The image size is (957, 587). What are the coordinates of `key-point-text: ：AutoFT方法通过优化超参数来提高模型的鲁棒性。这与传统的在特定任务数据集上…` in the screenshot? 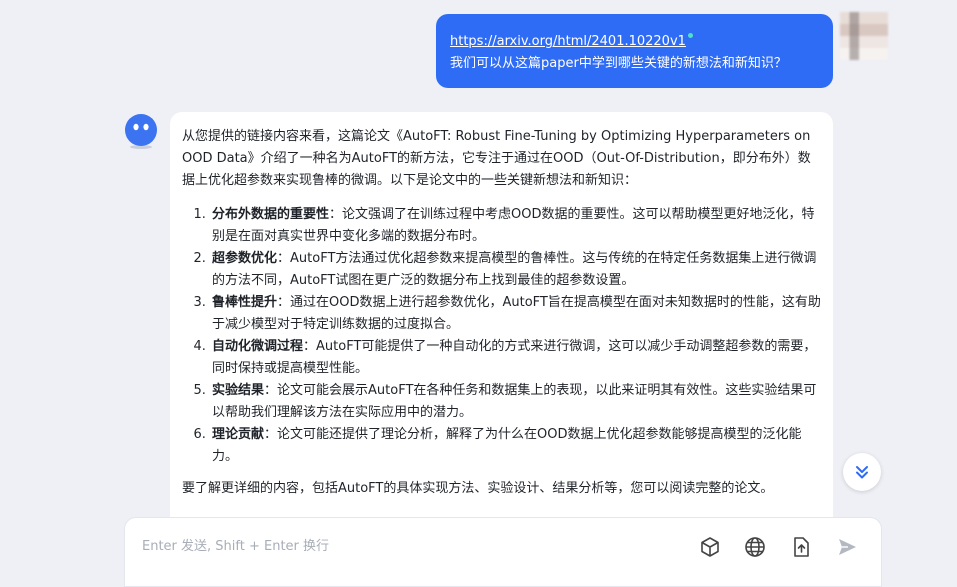 It's located at (514, 269).